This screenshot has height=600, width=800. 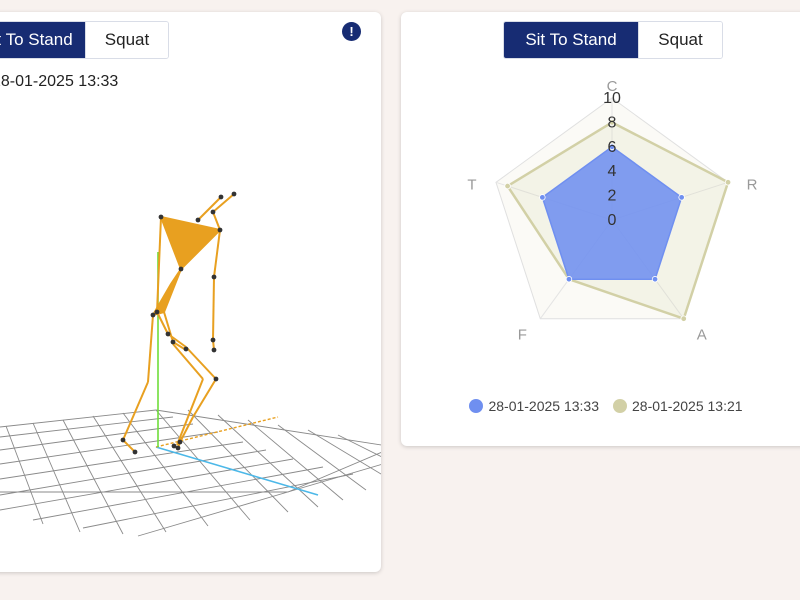 I want to click on radar-tick-label: 4, so click(x=612, y=171).